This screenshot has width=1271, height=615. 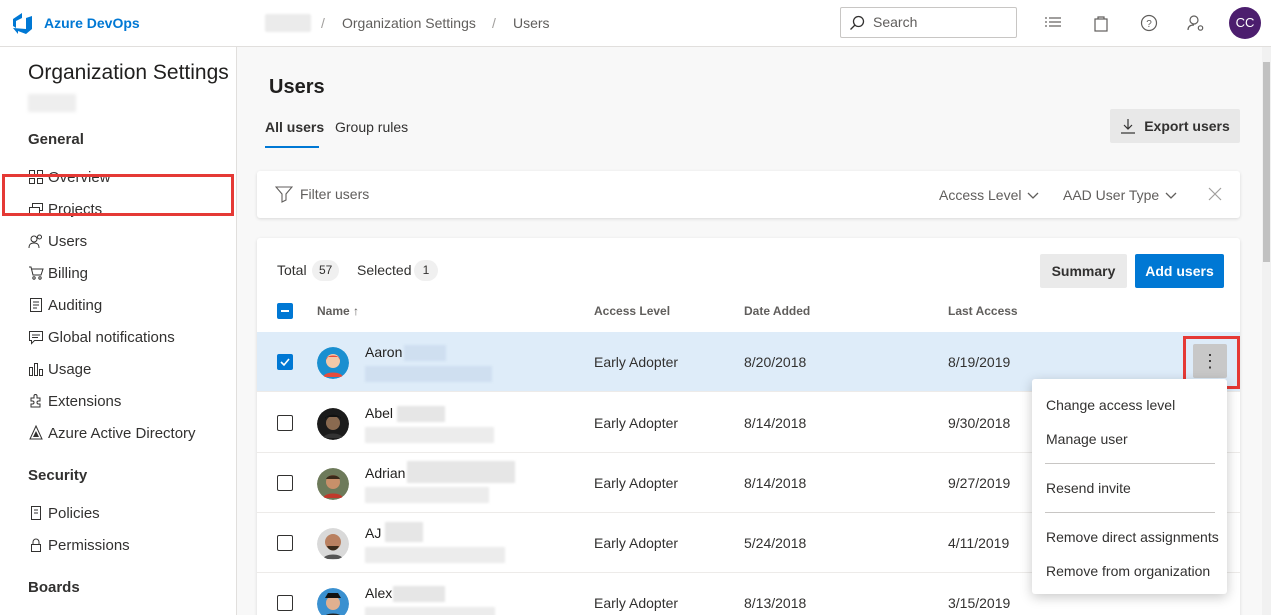 What do you see at coordinates (409, 23) in the screenshot?
I see `breadcrumb-organization-settings: Organization Settings` at bounding box center [409, 23].